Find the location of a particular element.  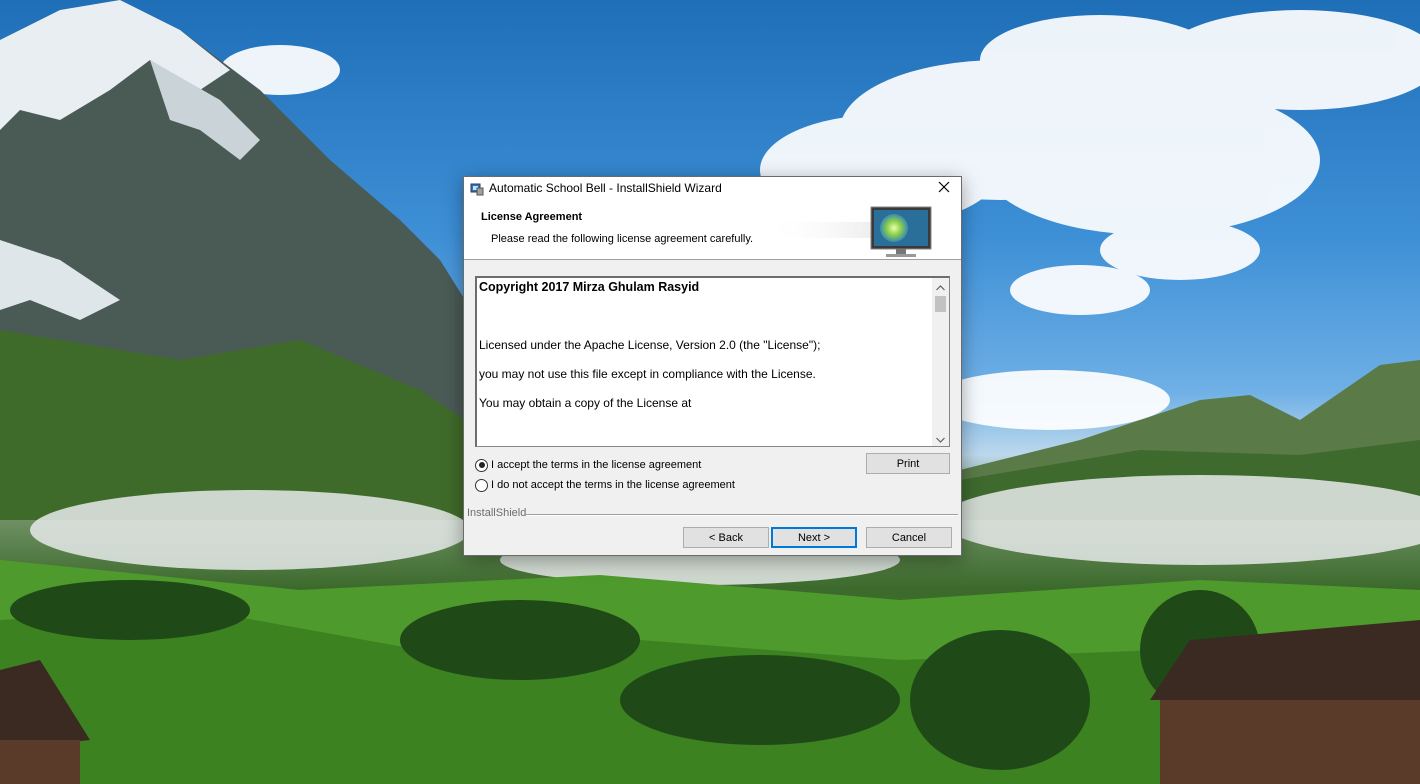

scroll-down-button is located at coordinates (940, 438).